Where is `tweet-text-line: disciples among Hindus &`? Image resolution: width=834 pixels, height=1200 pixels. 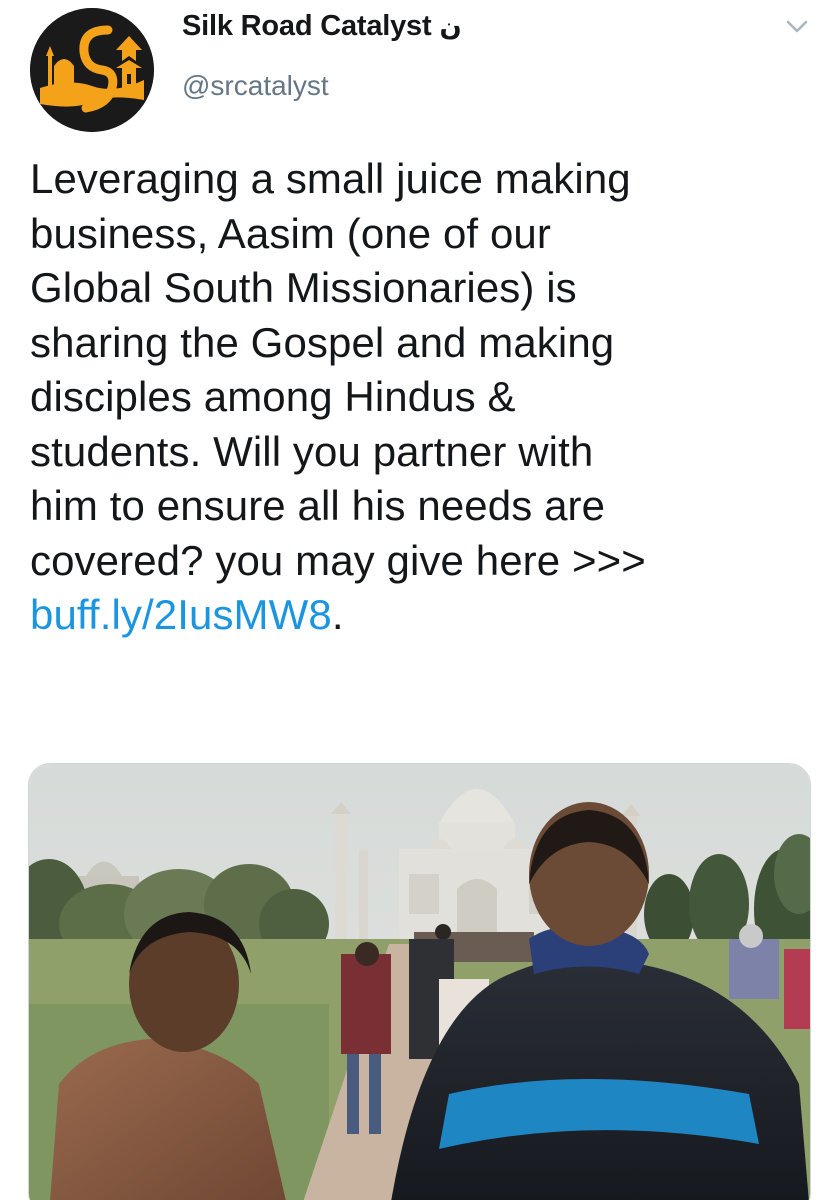 tweet-text-line: disciples among Hindus & is located at coordinates (273, 396).